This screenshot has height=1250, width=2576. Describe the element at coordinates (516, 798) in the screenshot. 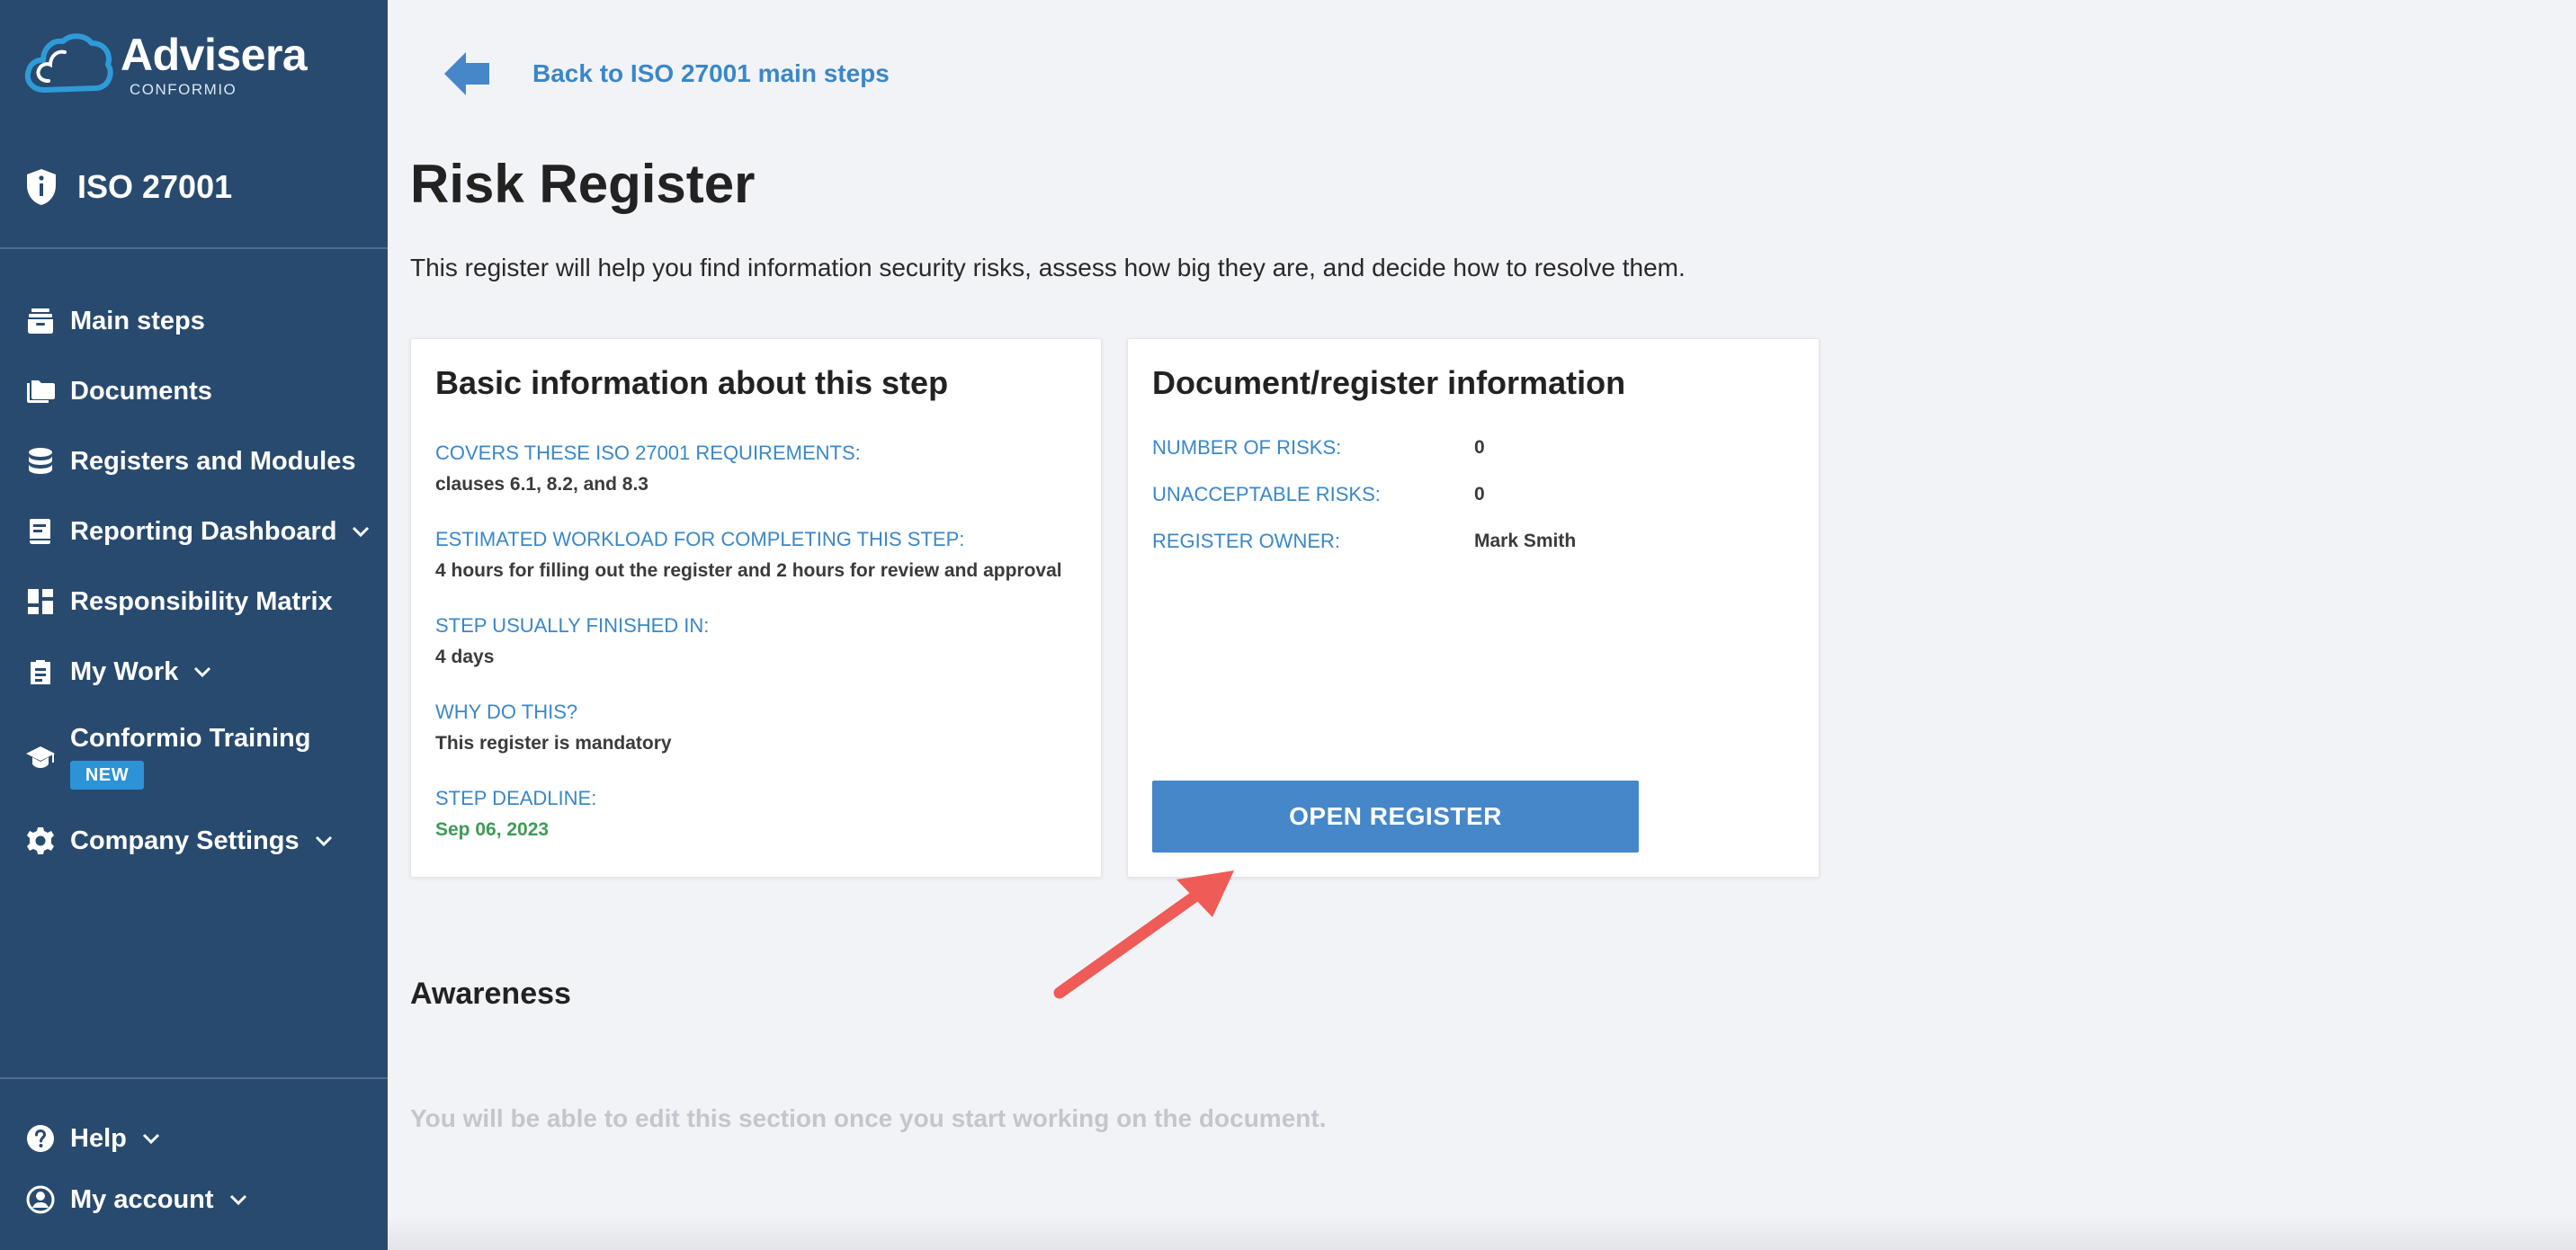

I see `info-field-label: STEP DEADLINE:` at that location.